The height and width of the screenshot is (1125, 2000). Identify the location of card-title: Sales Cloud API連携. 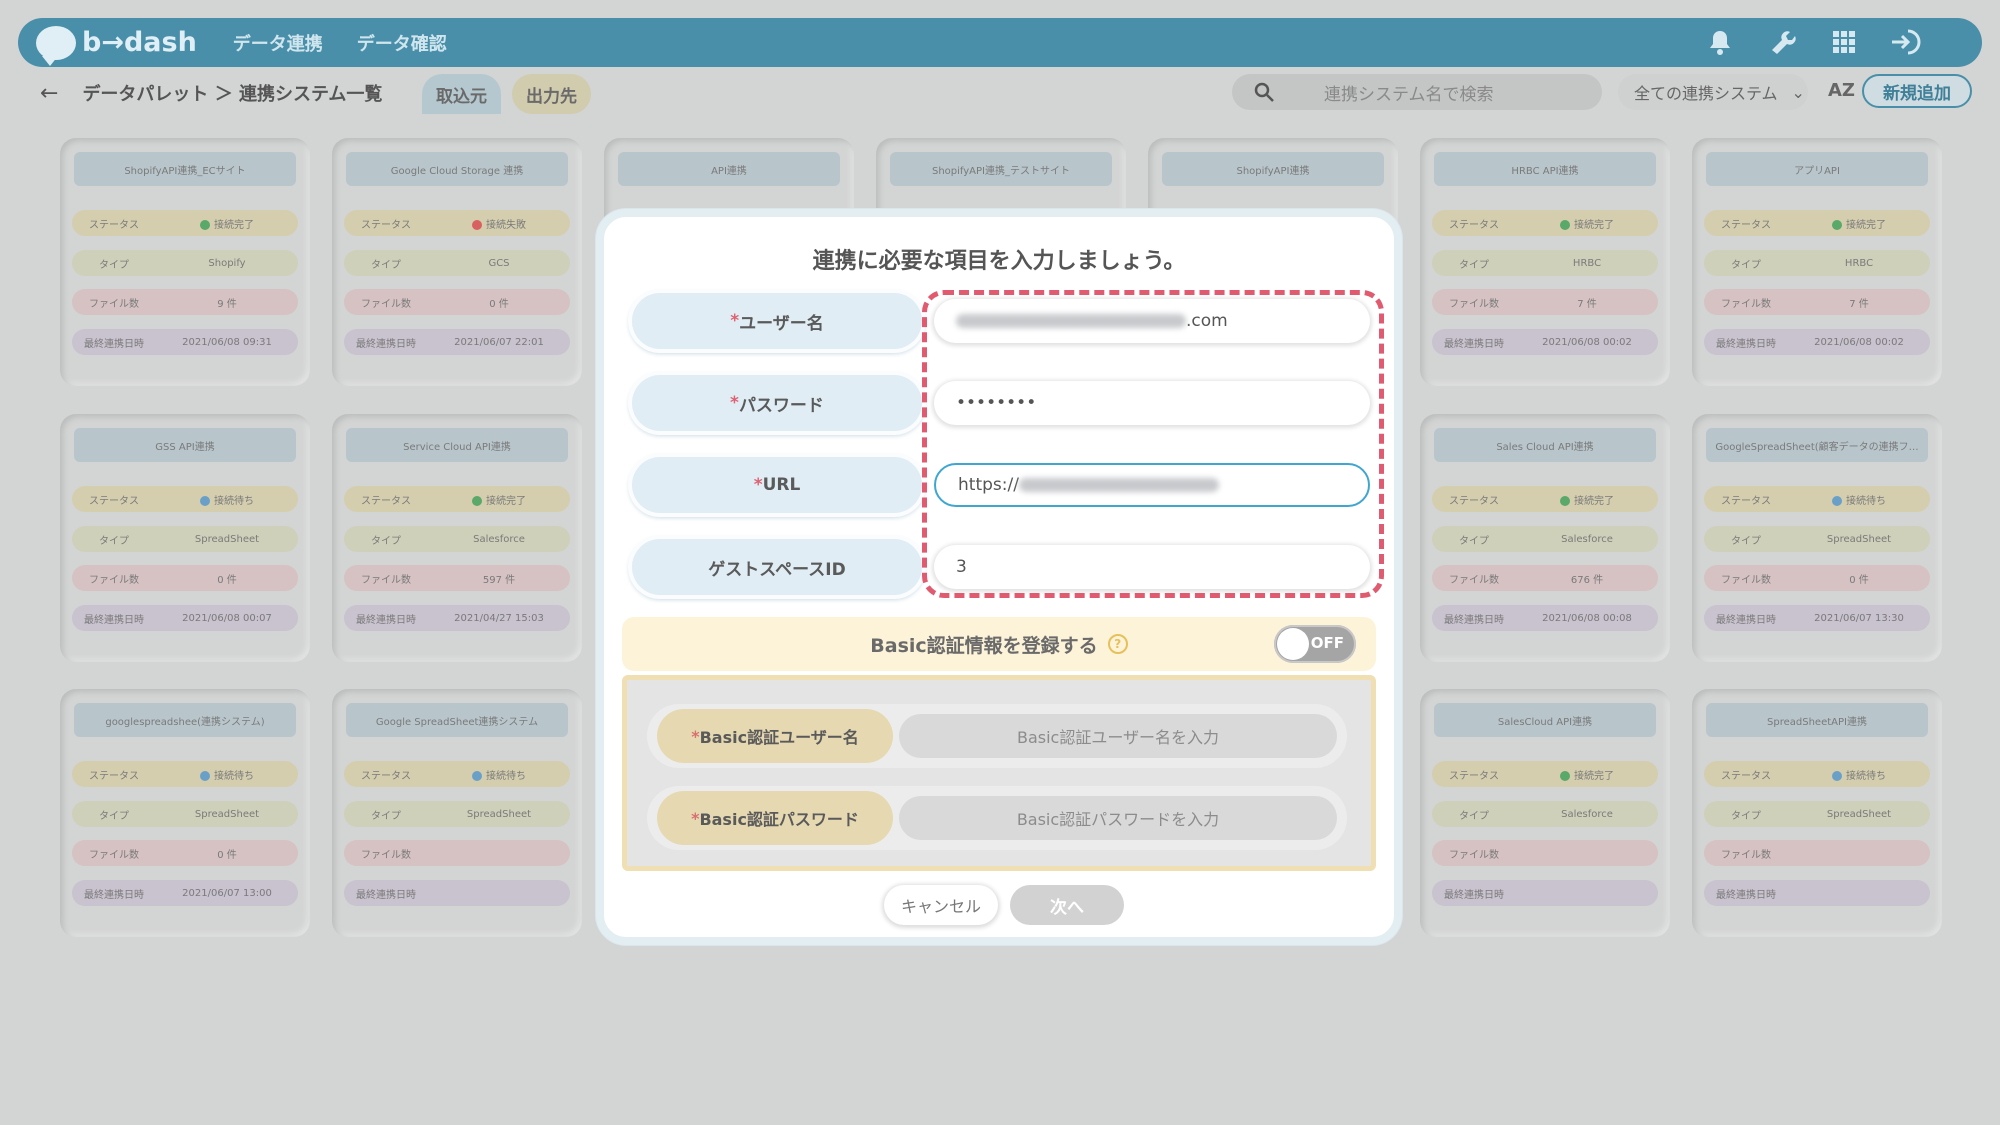
(1545, 445).